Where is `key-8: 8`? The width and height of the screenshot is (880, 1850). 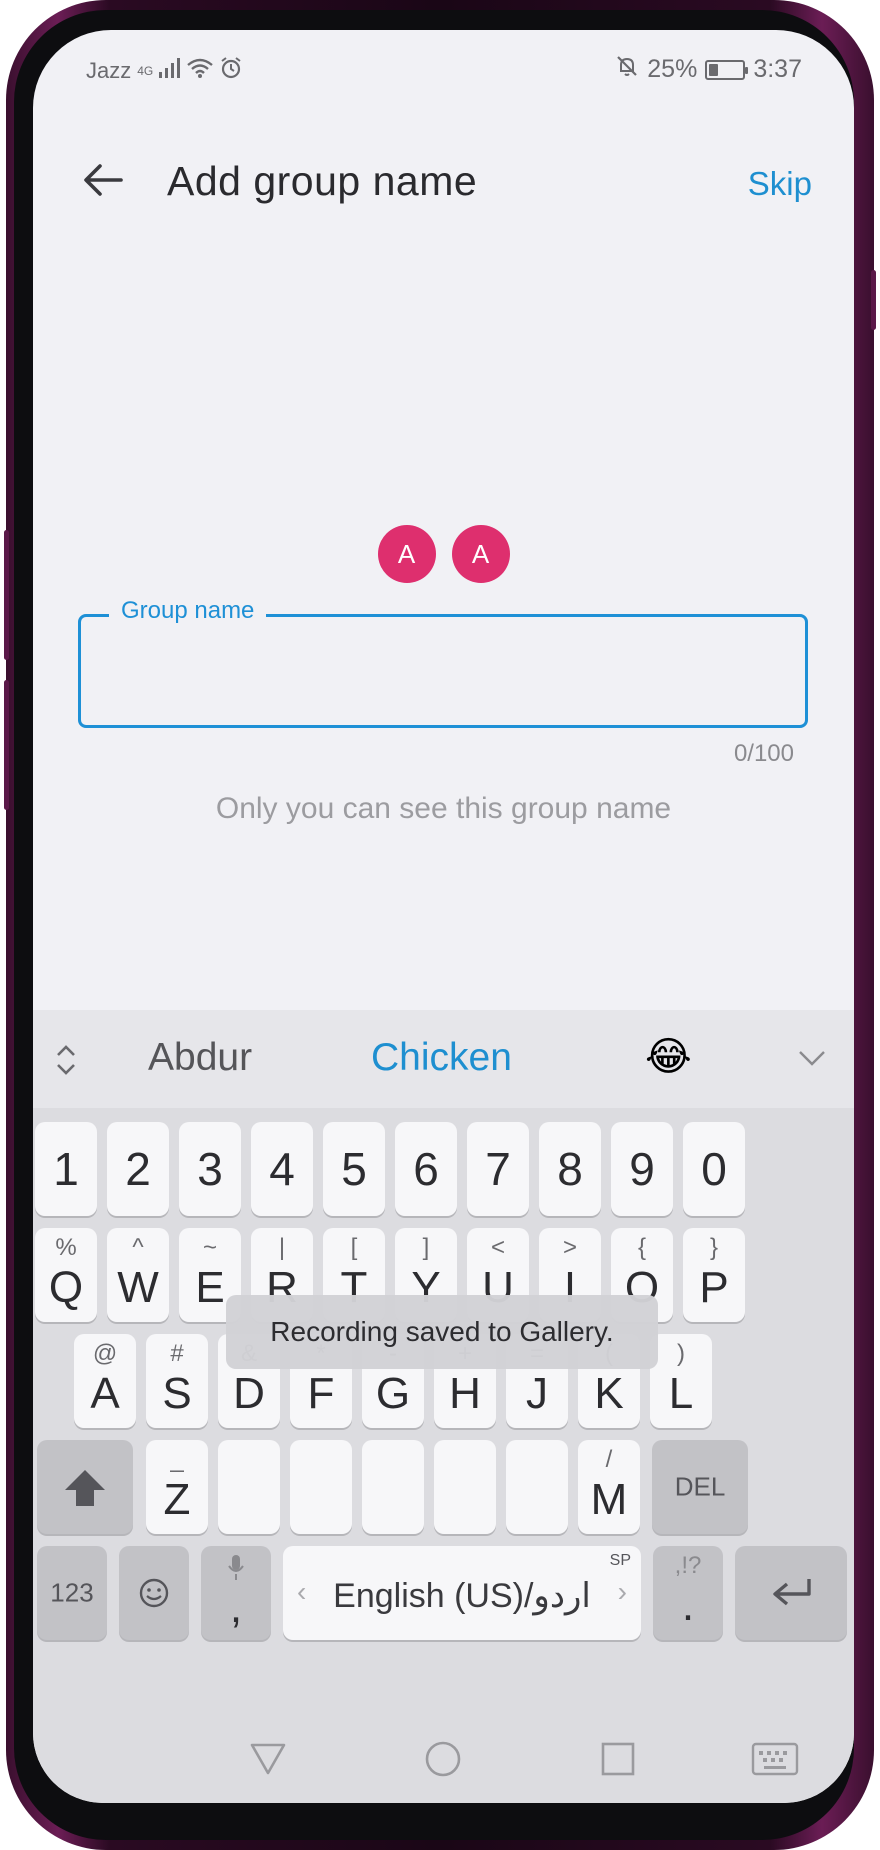
key-8: 8 is located at coordinates (570, 1169).